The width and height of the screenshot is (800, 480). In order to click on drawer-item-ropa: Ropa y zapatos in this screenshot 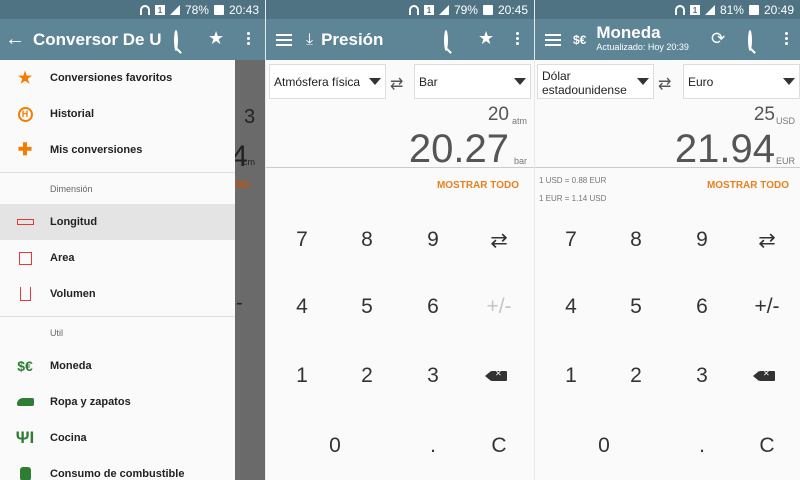, I will do `click(117, 402)`.